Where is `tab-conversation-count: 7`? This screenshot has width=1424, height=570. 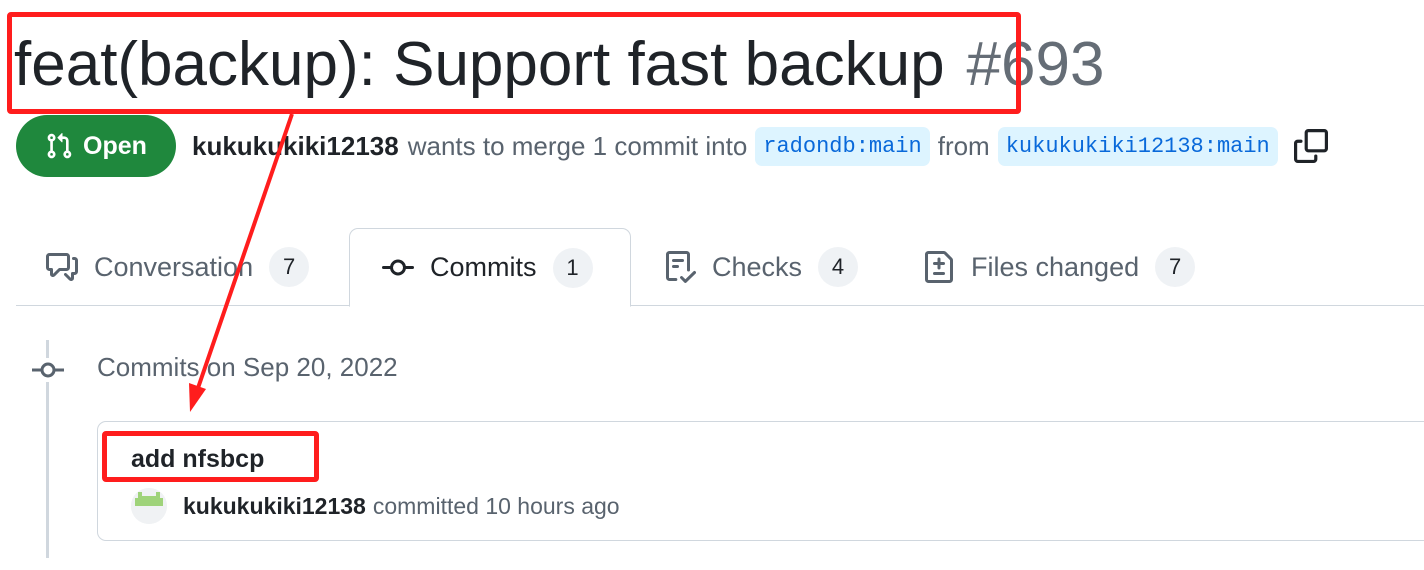
tab-conversation-count: 7 is located at coordinates (289, 267).